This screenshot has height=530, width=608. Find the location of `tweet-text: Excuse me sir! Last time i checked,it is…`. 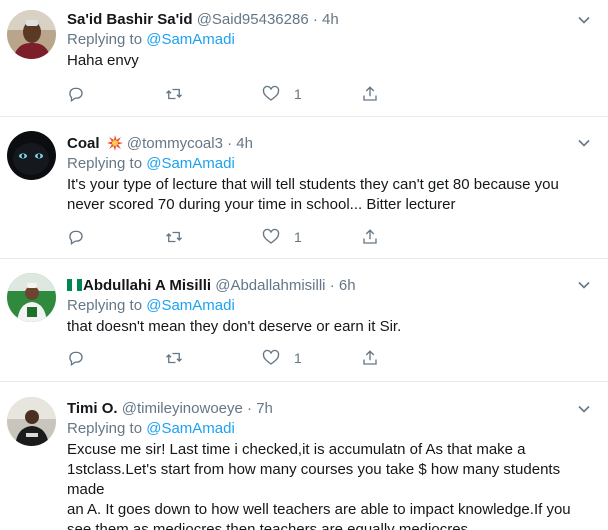

tweet-text: Excuse me sir! Last time i checked,it is… is located at coordinates (330, 485).